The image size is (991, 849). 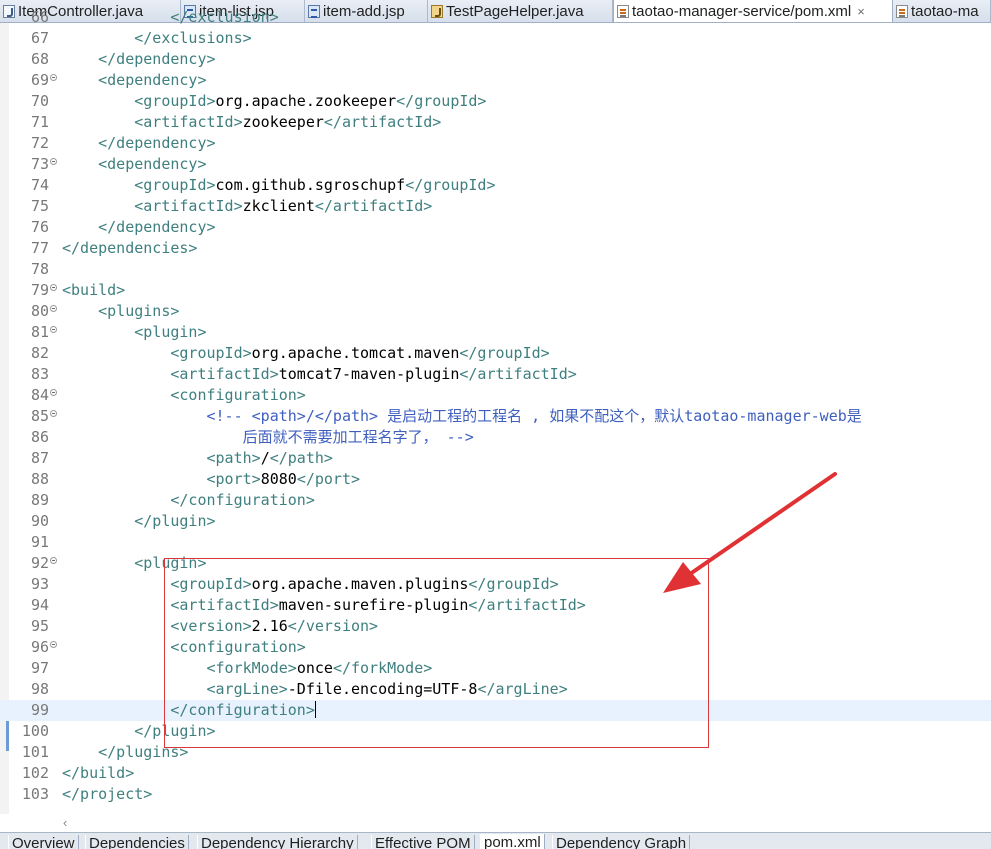 What do you see at coordinates (495, 17) in the screenshot?
I see `code-line: 66 </exclusion>` at bounding box center [495, 17].